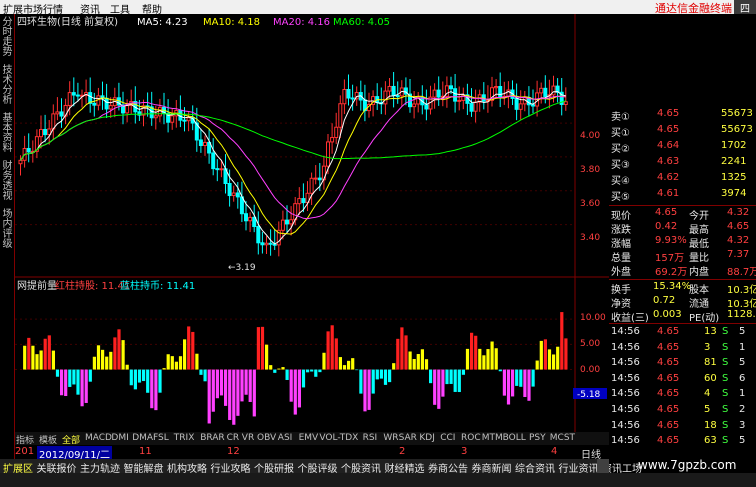 The width and height of the screenshot is (756, 487). I want to click on stat-label: 涨幅, so click(621, 244).